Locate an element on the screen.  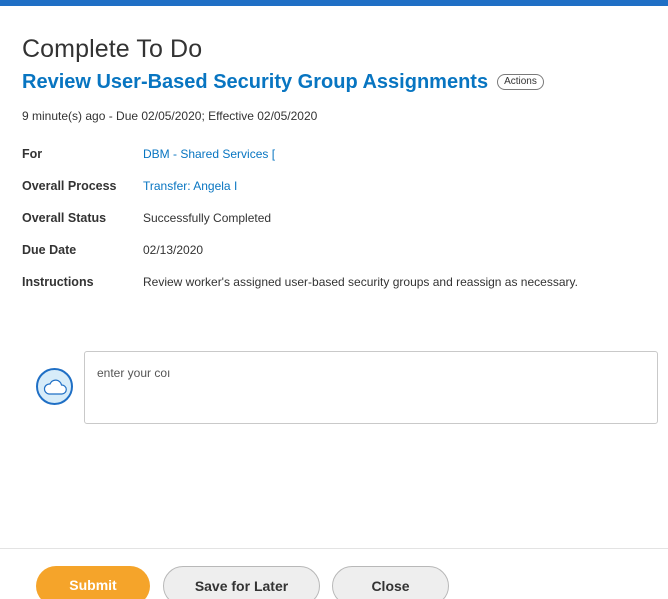
cloud-icon is located at coordinates (55, 387).